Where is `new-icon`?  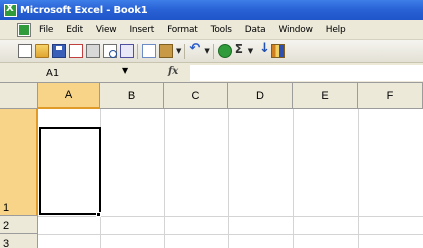 new-icon is located at coordinates (25, 51).